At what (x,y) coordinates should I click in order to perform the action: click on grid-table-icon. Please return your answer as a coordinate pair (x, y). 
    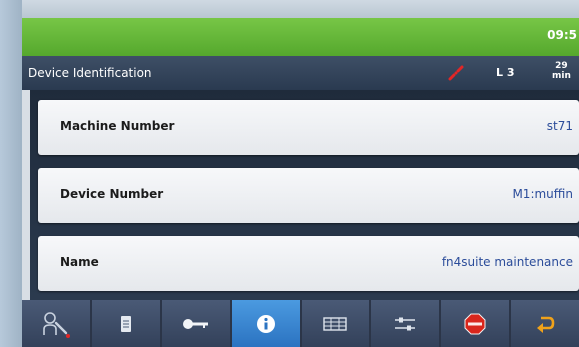
    Looking at the image, I should click on (335, 324).